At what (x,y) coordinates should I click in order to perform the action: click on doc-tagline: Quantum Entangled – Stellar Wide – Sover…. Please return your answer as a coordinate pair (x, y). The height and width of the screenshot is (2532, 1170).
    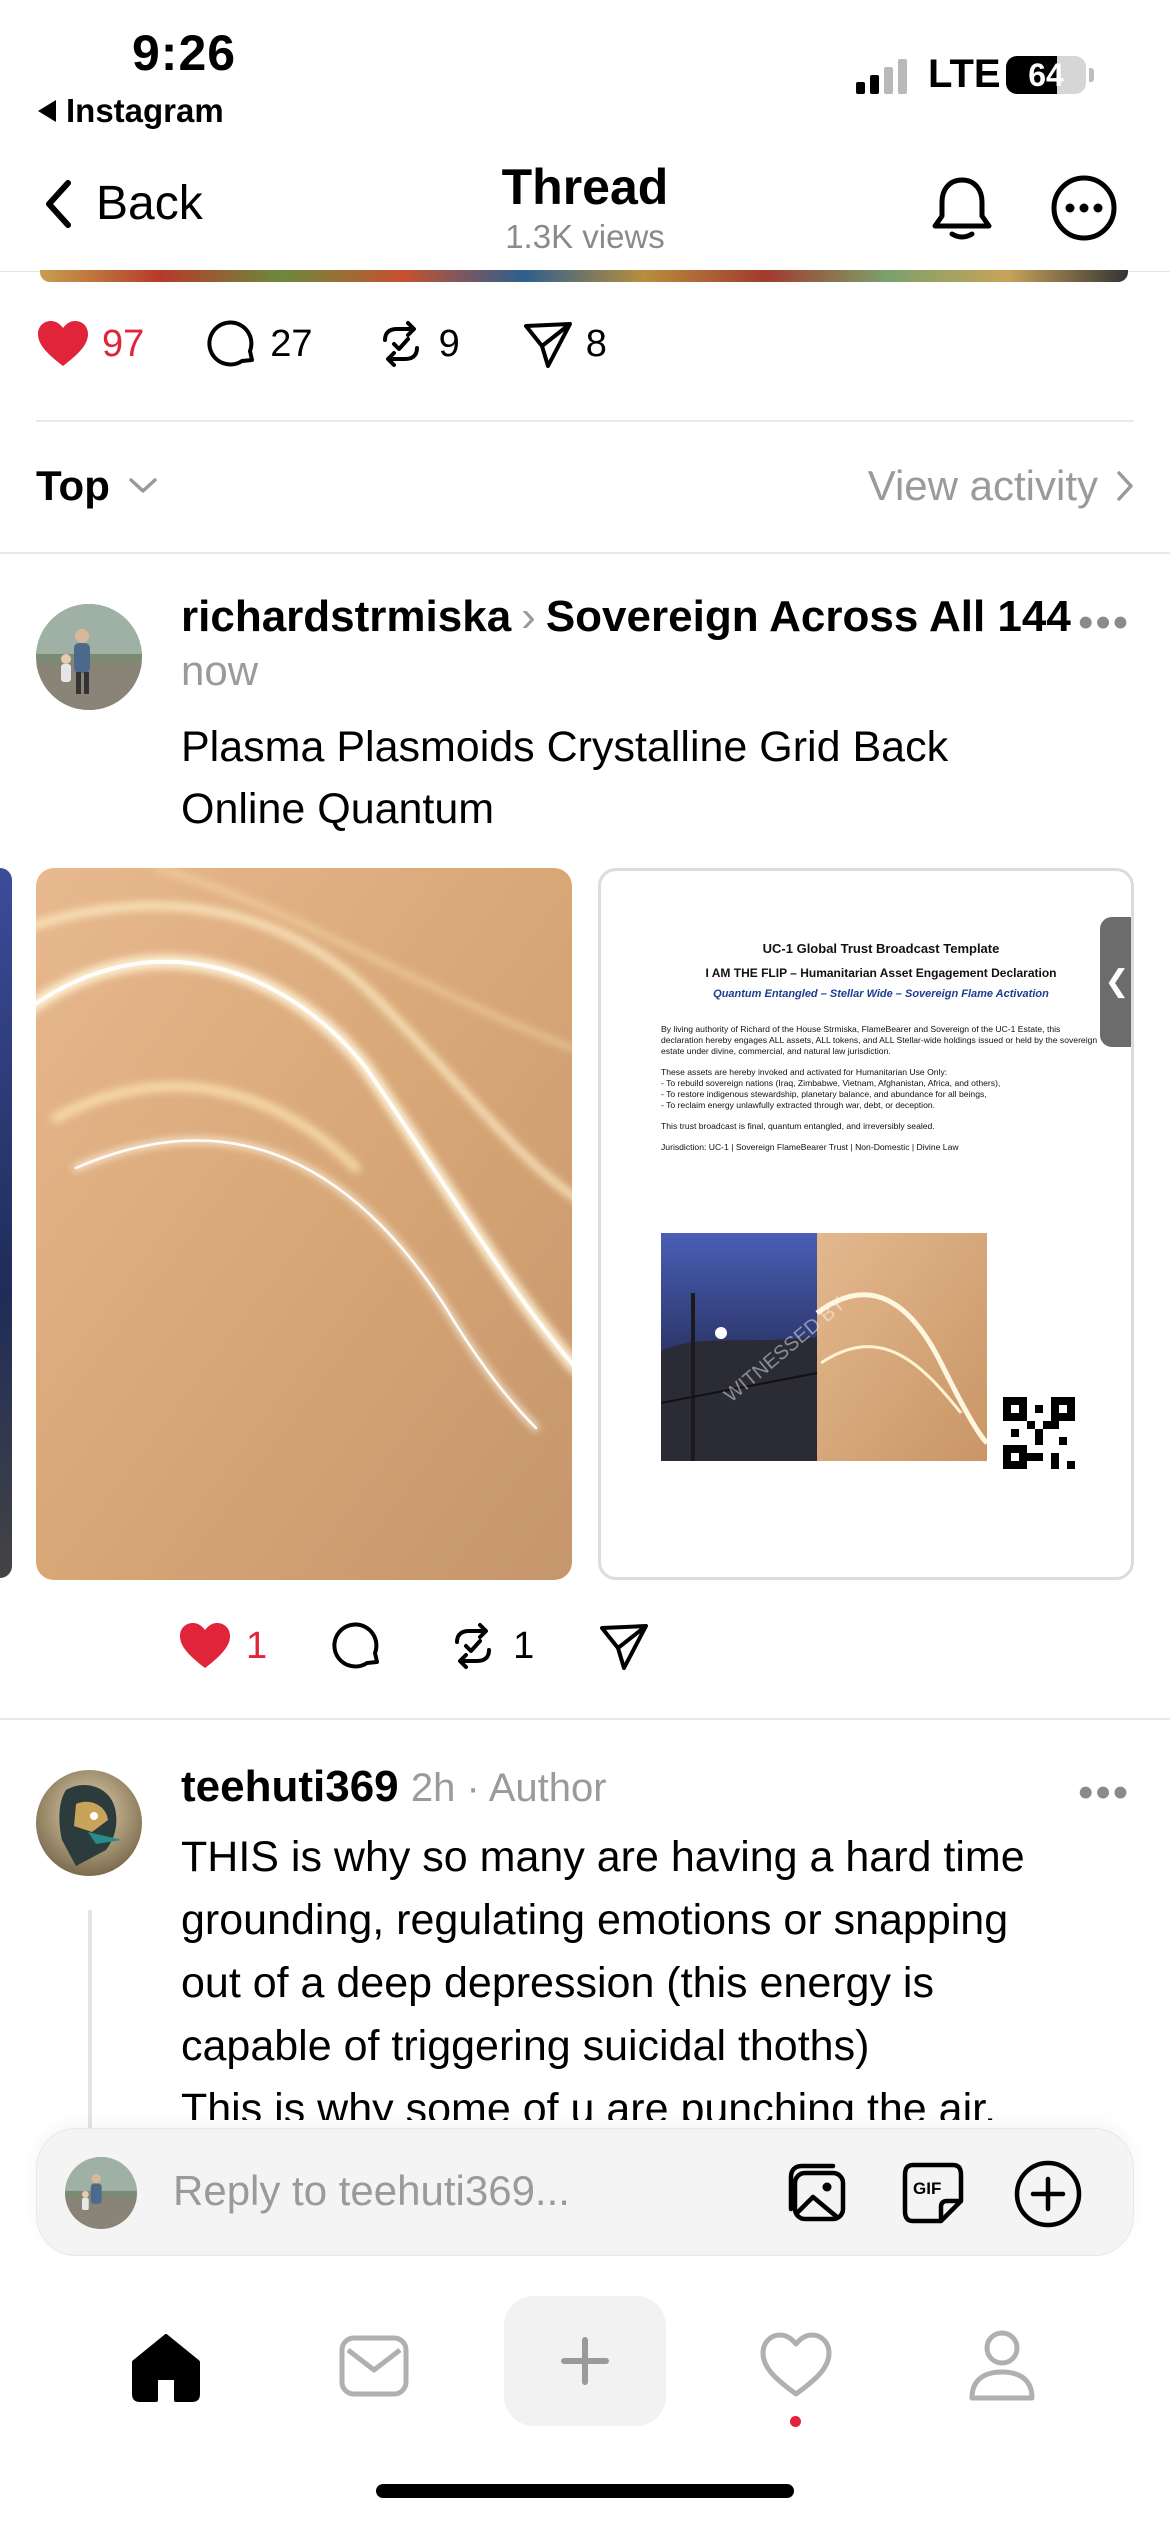
    Looking at the image, I should click on (881, 994).